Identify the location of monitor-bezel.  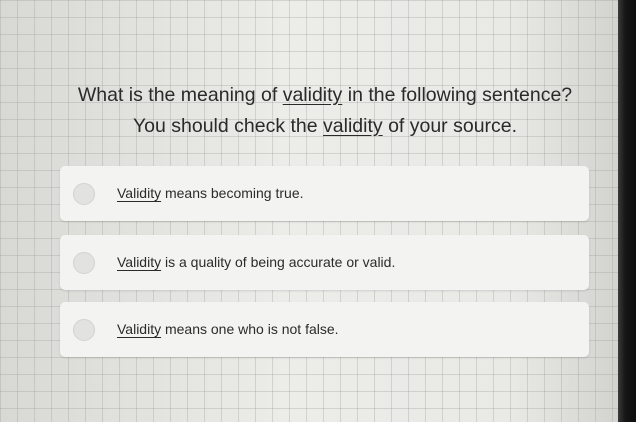
(627, 211).